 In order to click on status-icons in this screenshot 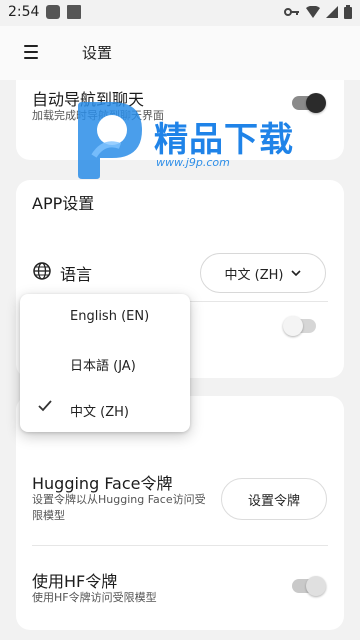, I will do `click(318, 12)`.